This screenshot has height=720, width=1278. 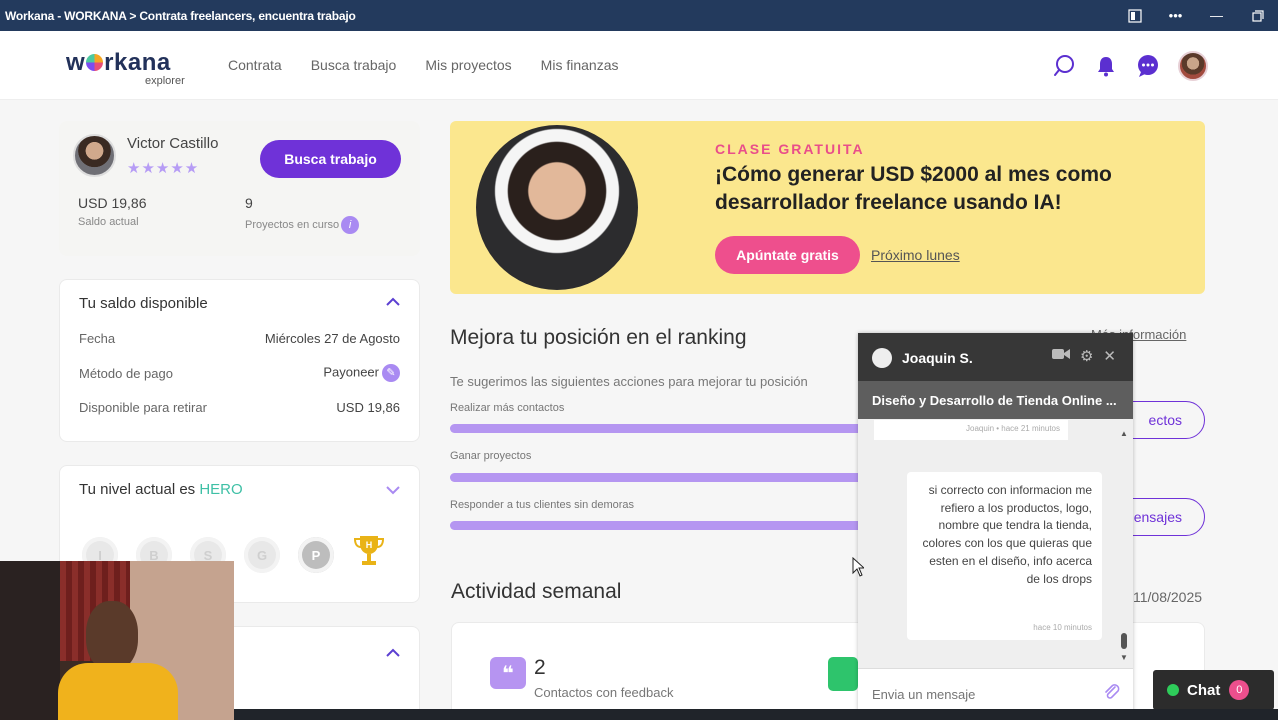 What do you see at coordinates (391, 373) in the screenshot?
I see `edit-icon: ✎` at bounding box center [391, 373].